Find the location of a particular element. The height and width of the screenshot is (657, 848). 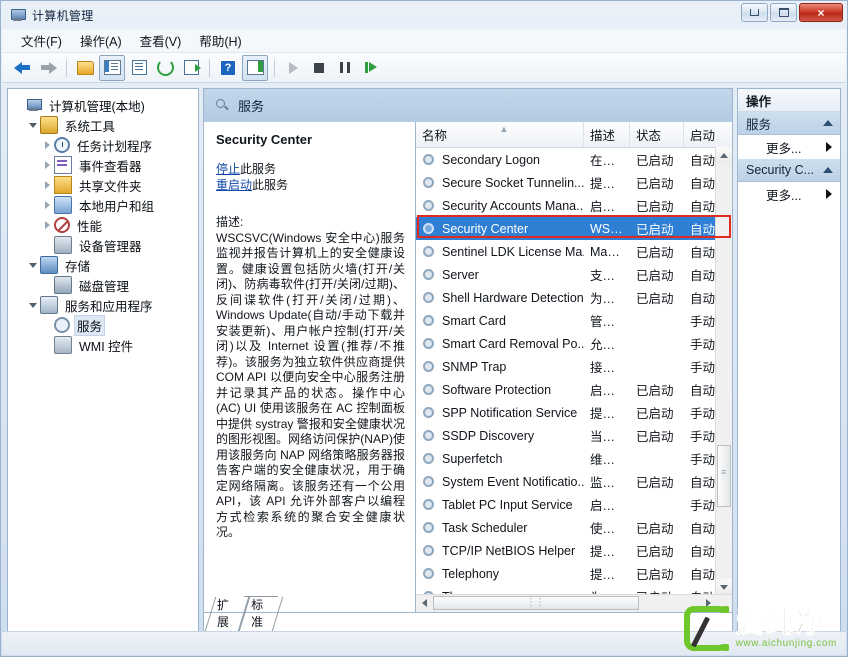

back-button is located at coordinates (22, 68).